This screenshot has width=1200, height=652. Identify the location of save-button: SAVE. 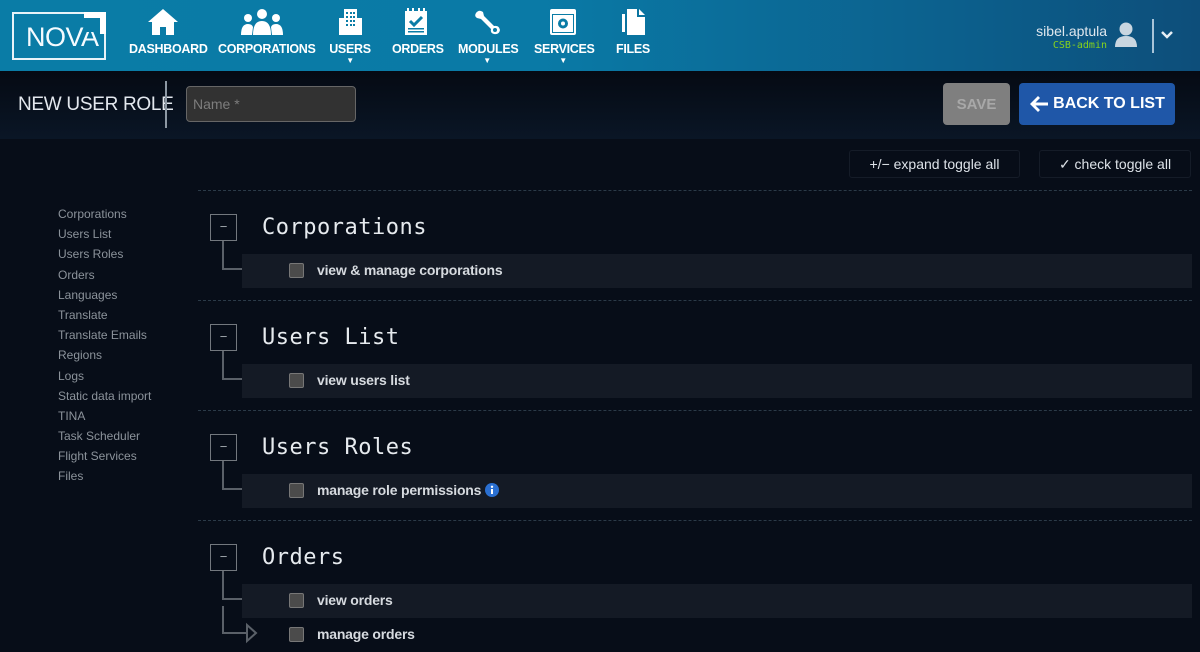
(976, 104).